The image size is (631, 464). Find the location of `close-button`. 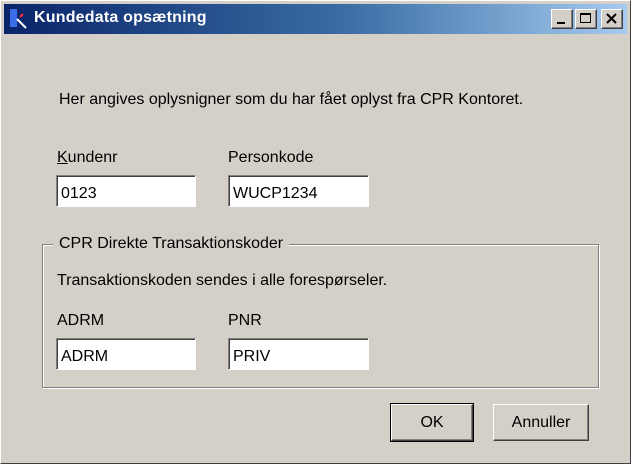

close-button is located at coordinates (612, 19).